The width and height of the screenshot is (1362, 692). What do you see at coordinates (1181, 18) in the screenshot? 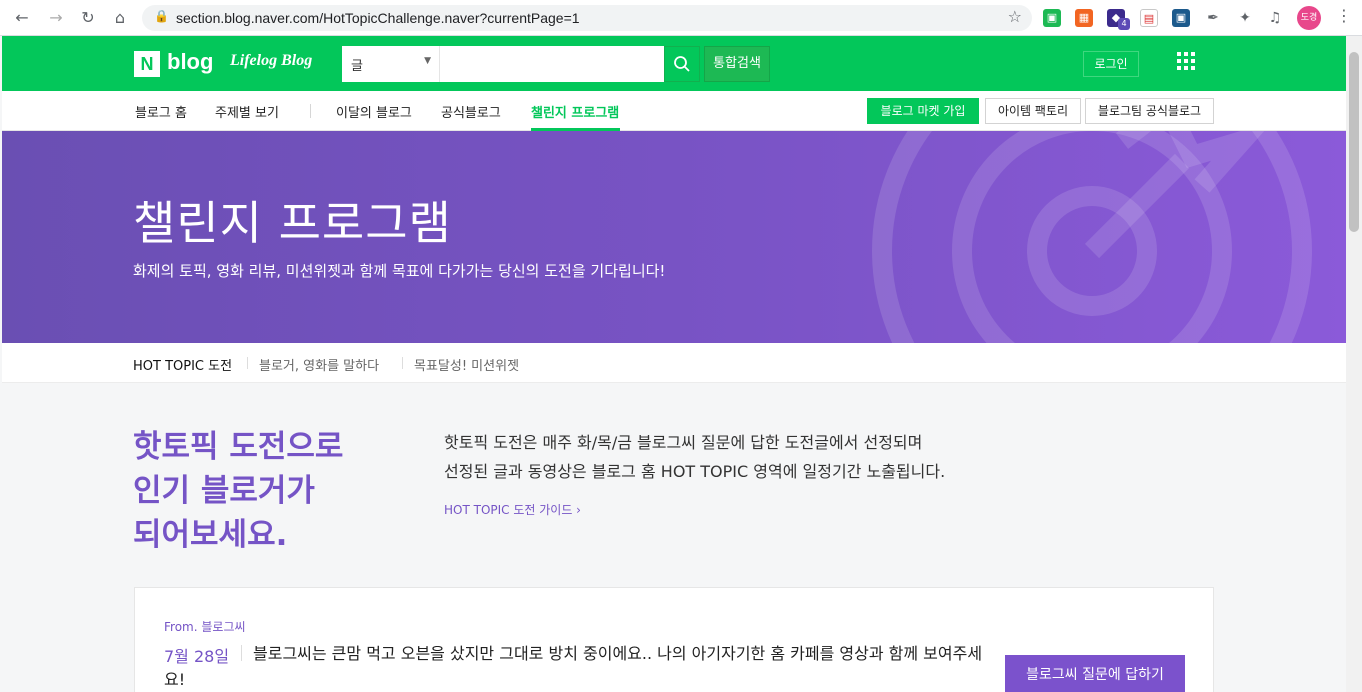
I see `extension-blue-icon: ▣` at bounding box center [1181, 18].